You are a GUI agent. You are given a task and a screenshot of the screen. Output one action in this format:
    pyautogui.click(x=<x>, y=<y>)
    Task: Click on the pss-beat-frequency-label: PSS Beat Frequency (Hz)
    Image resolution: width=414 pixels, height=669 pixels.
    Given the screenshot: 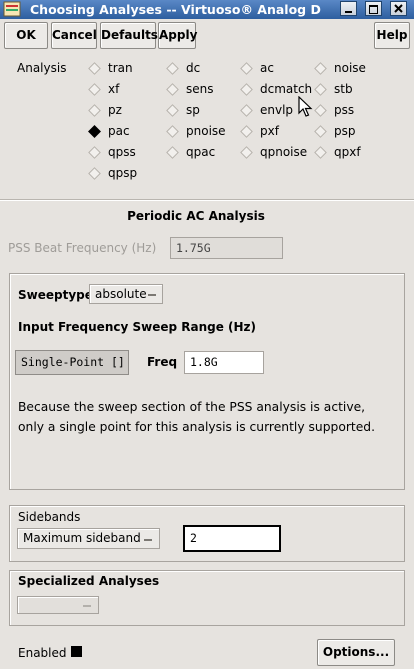 What is the action you would take?
    pyautogui.click(x=82, y=248)
    